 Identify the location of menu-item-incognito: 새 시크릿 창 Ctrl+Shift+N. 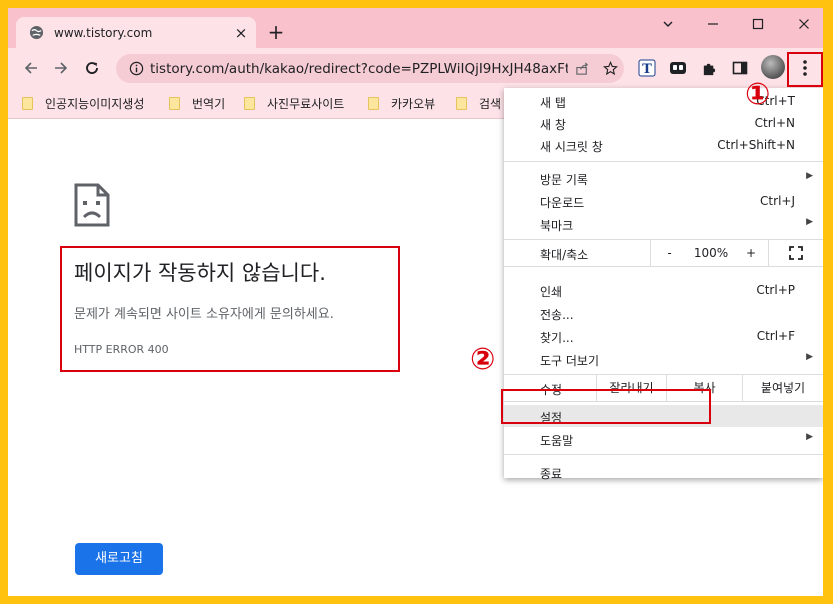
(663, 145).